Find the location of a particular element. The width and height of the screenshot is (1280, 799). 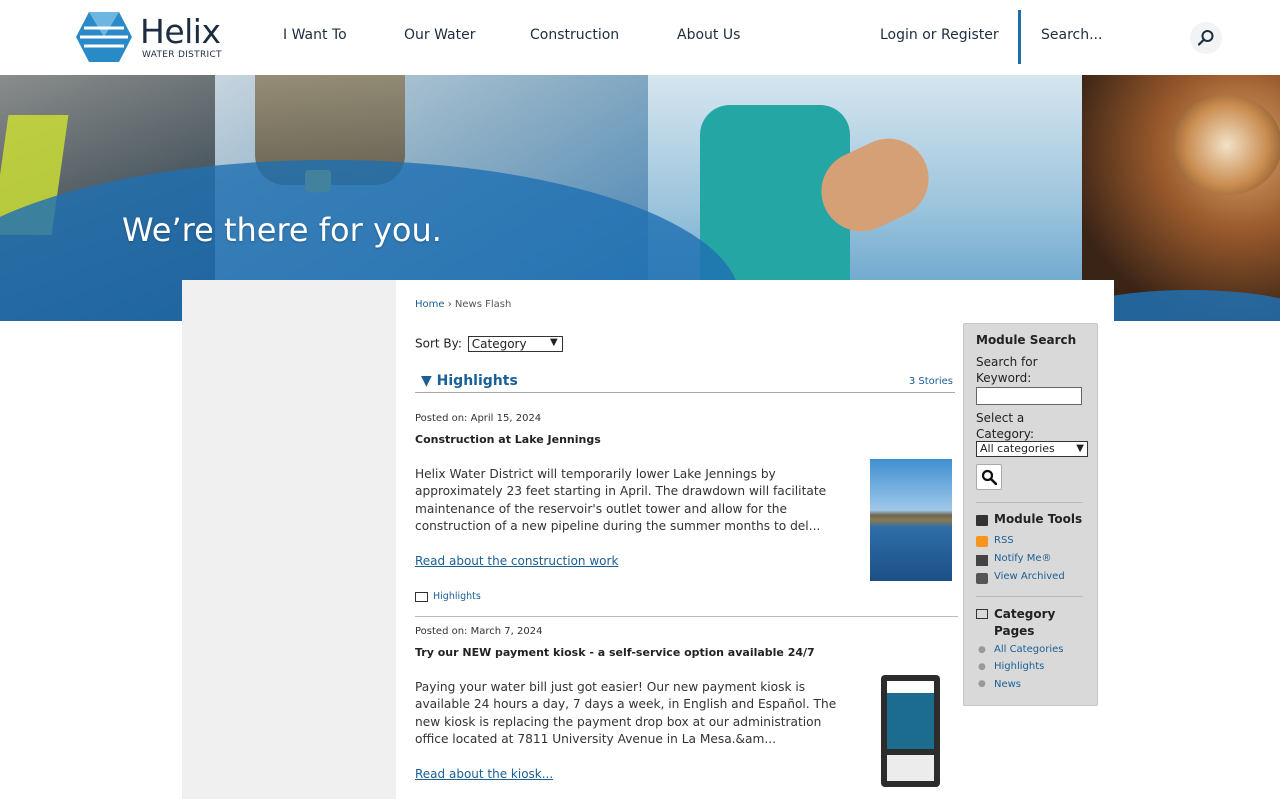

news-category: Highlights is located at coordinates (448, 596).